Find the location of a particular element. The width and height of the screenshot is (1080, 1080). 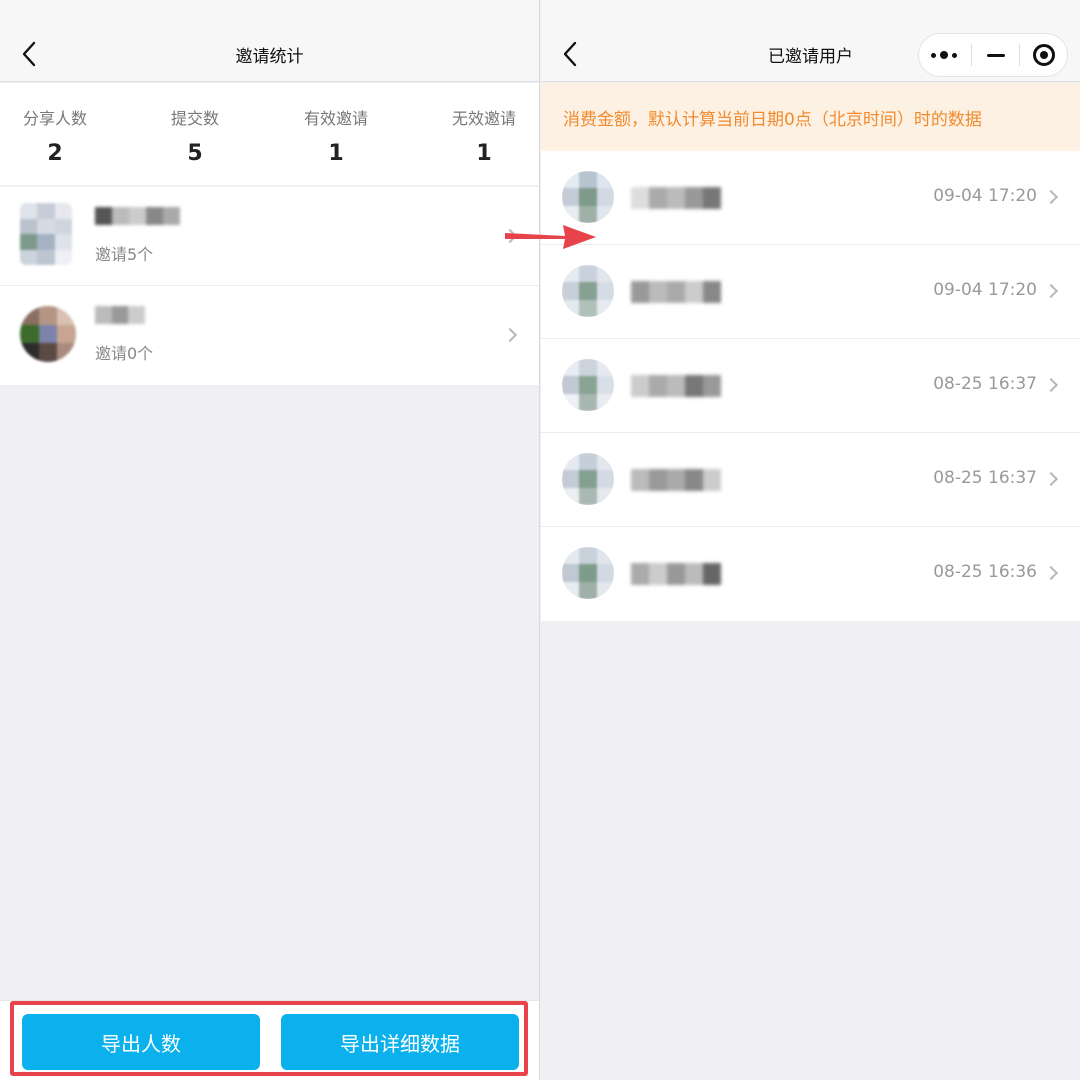

more-icon is located at coordinates (944, 55).